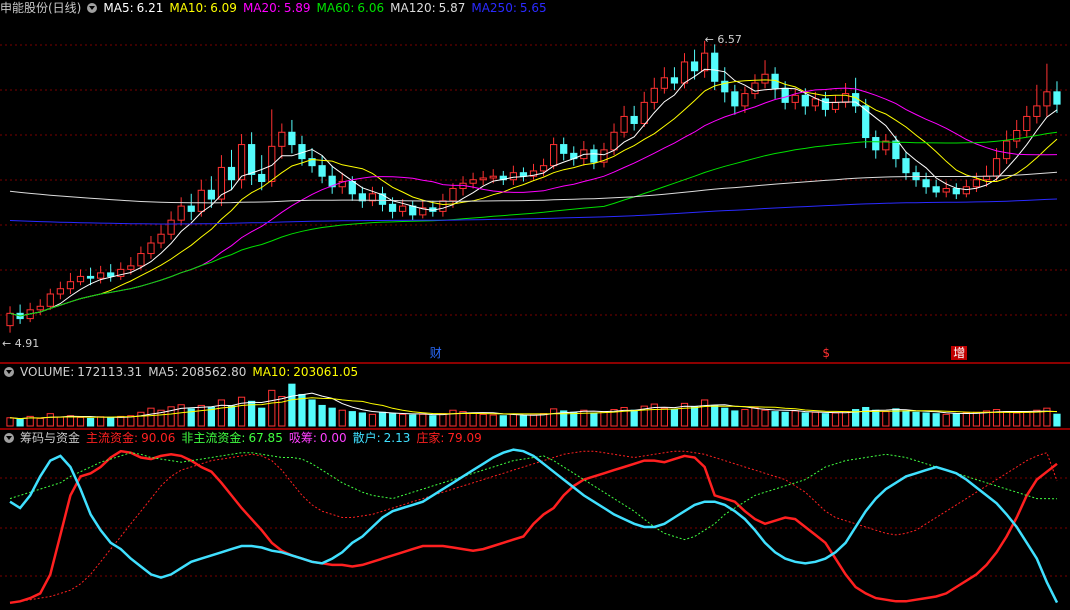 This screenshot has width=1070, height=610. What do you see at coordinates (9, 372) in the screenshot?
I see `volume-settings-gear-icon` at bounding box center [9, 372].